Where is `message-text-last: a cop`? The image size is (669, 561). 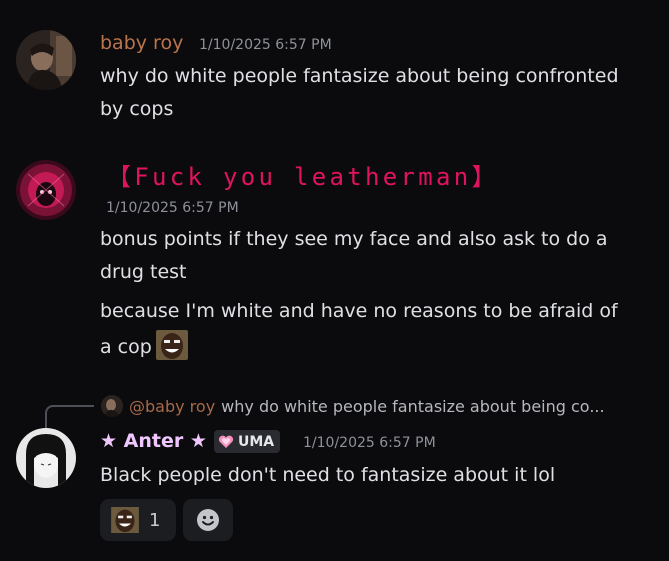
message-text-last: a cop is located at coordinates (144, 346).